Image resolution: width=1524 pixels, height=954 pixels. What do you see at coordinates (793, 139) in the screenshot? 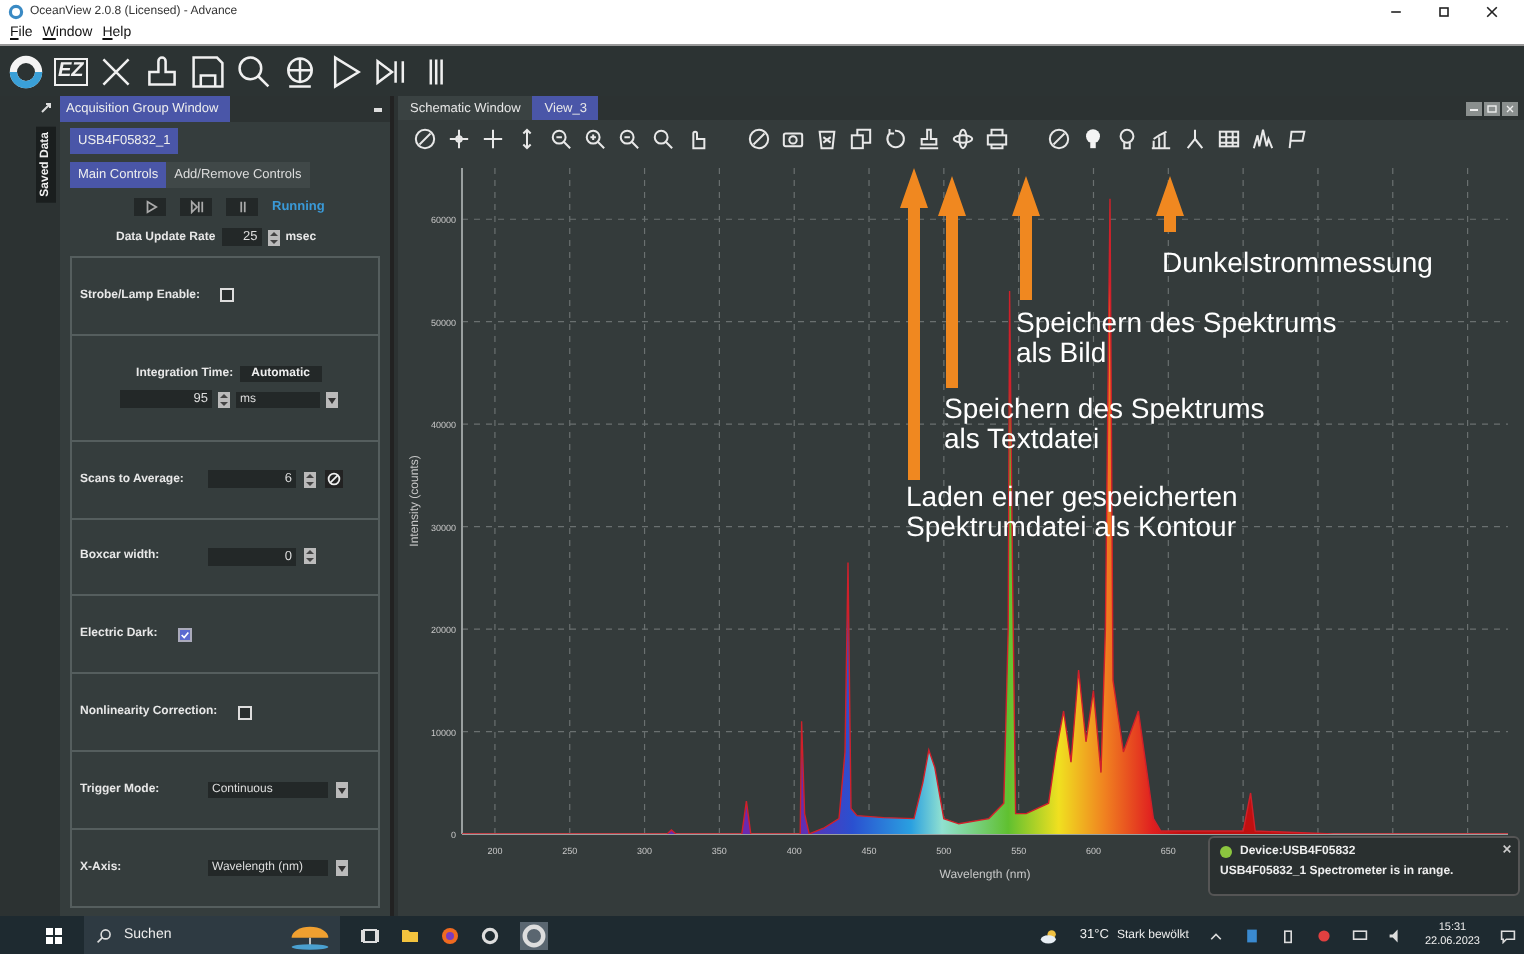
I see `camera-icon` at bounding box center [793, 139].